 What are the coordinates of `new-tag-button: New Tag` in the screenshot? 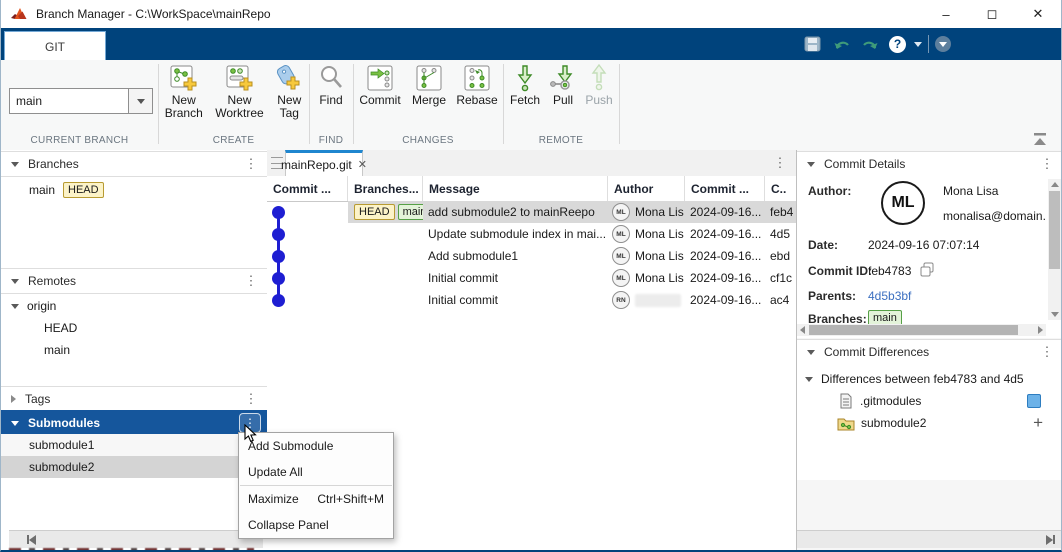 It's located at (289, 92).